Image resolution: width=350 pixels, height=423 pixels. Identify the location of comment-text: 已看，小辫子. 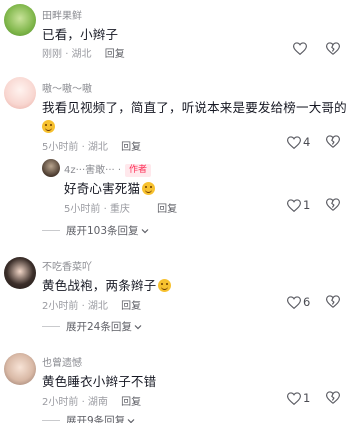
(80, 34).